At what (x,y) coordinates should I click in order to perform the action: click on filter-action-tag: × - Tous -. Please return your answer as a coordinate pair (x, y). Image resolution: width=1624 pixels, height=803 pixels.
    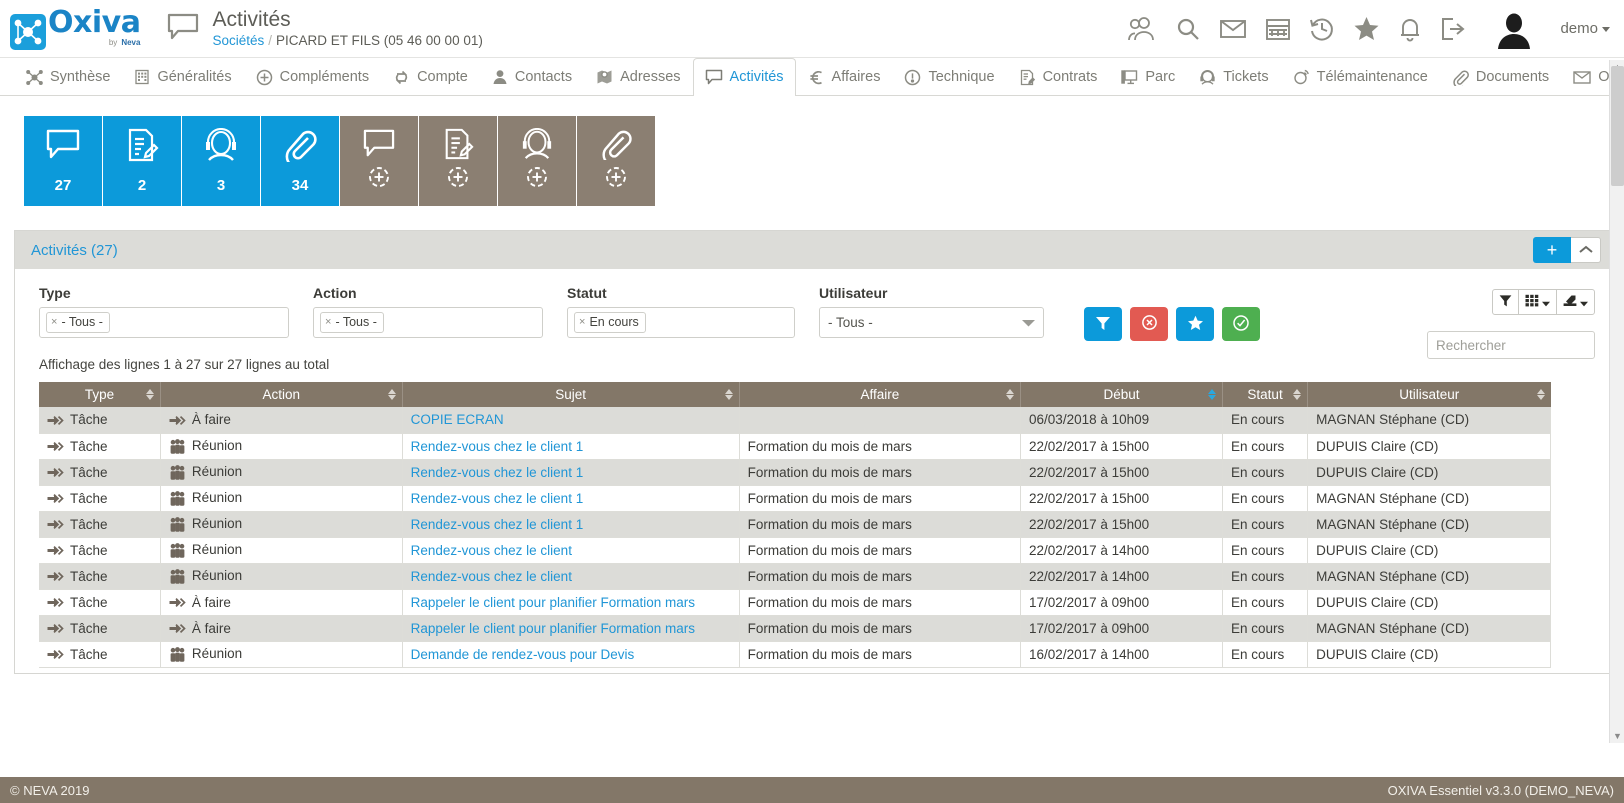
    Looking at the image, I should click on (352, 322).